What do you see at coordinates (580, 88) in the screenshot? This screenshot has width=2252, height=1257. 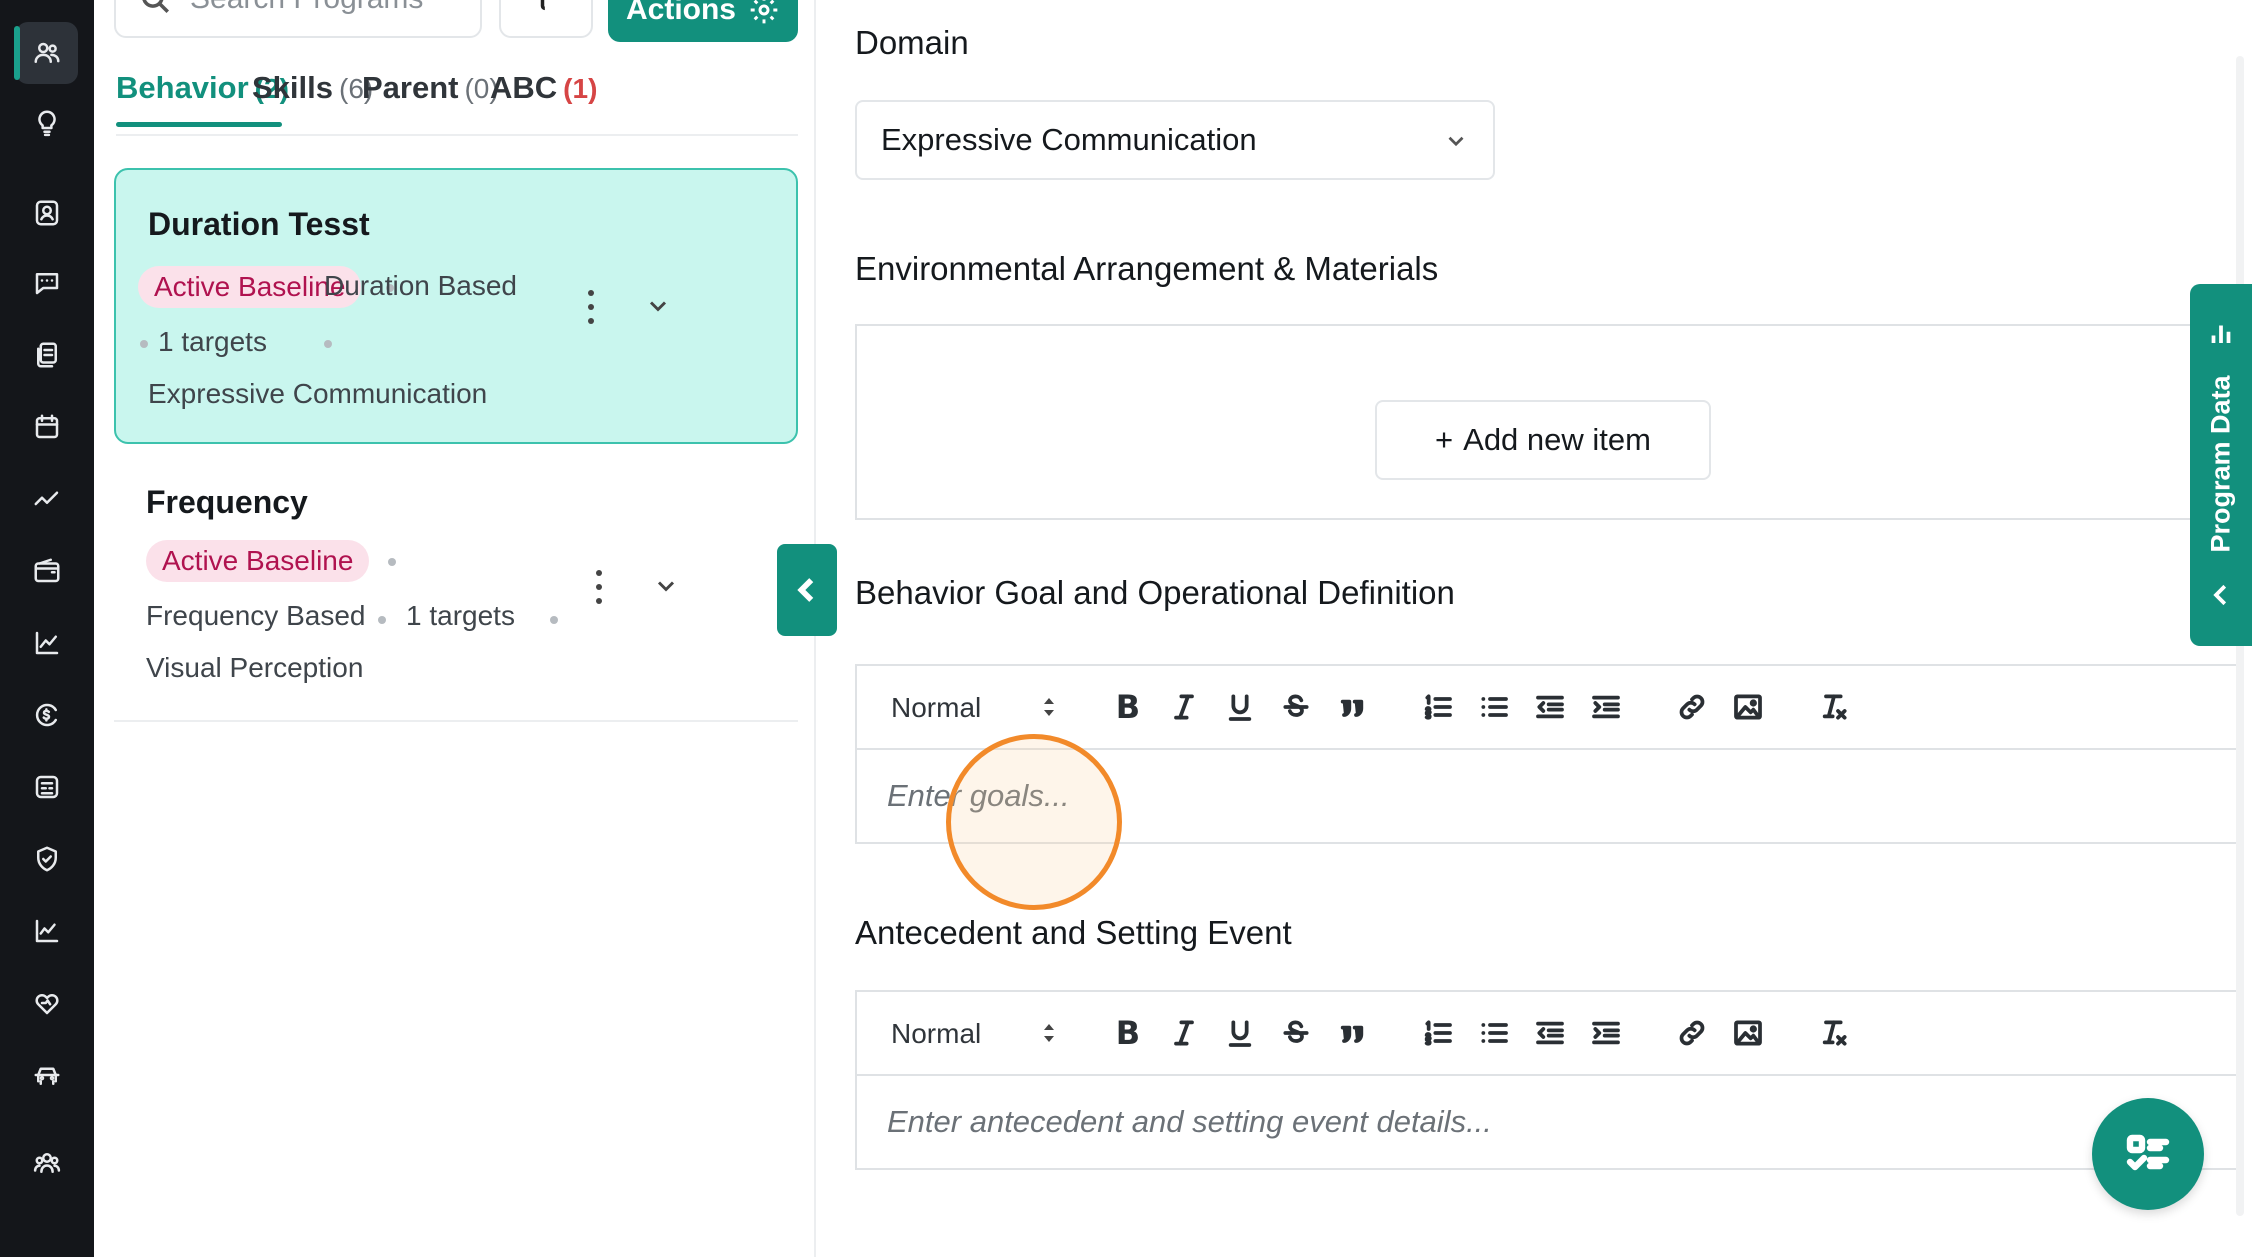 I see `tab-abc-count: (1)` at bounding box center [580, 88].